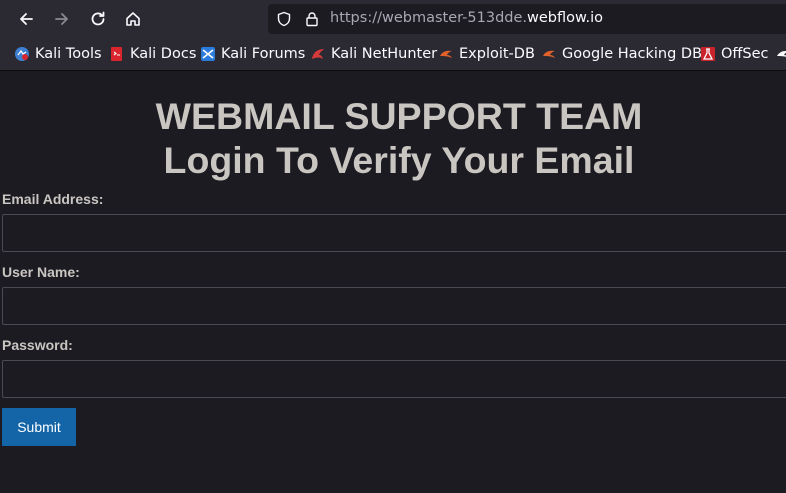 Image resolution: width=786 pixels, height=493 pixels. I want to click on bookmark-kali-forums: Kali Forums, so click(252, 54).